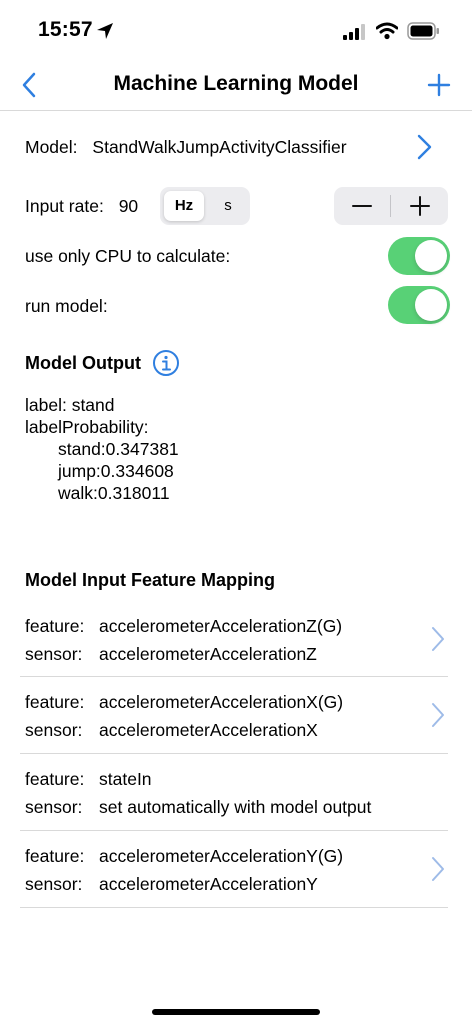  Describe the element at coordinates (88, 779) in the screenshot. I see `mapping-row-feature: feature: stateIn` at that location.